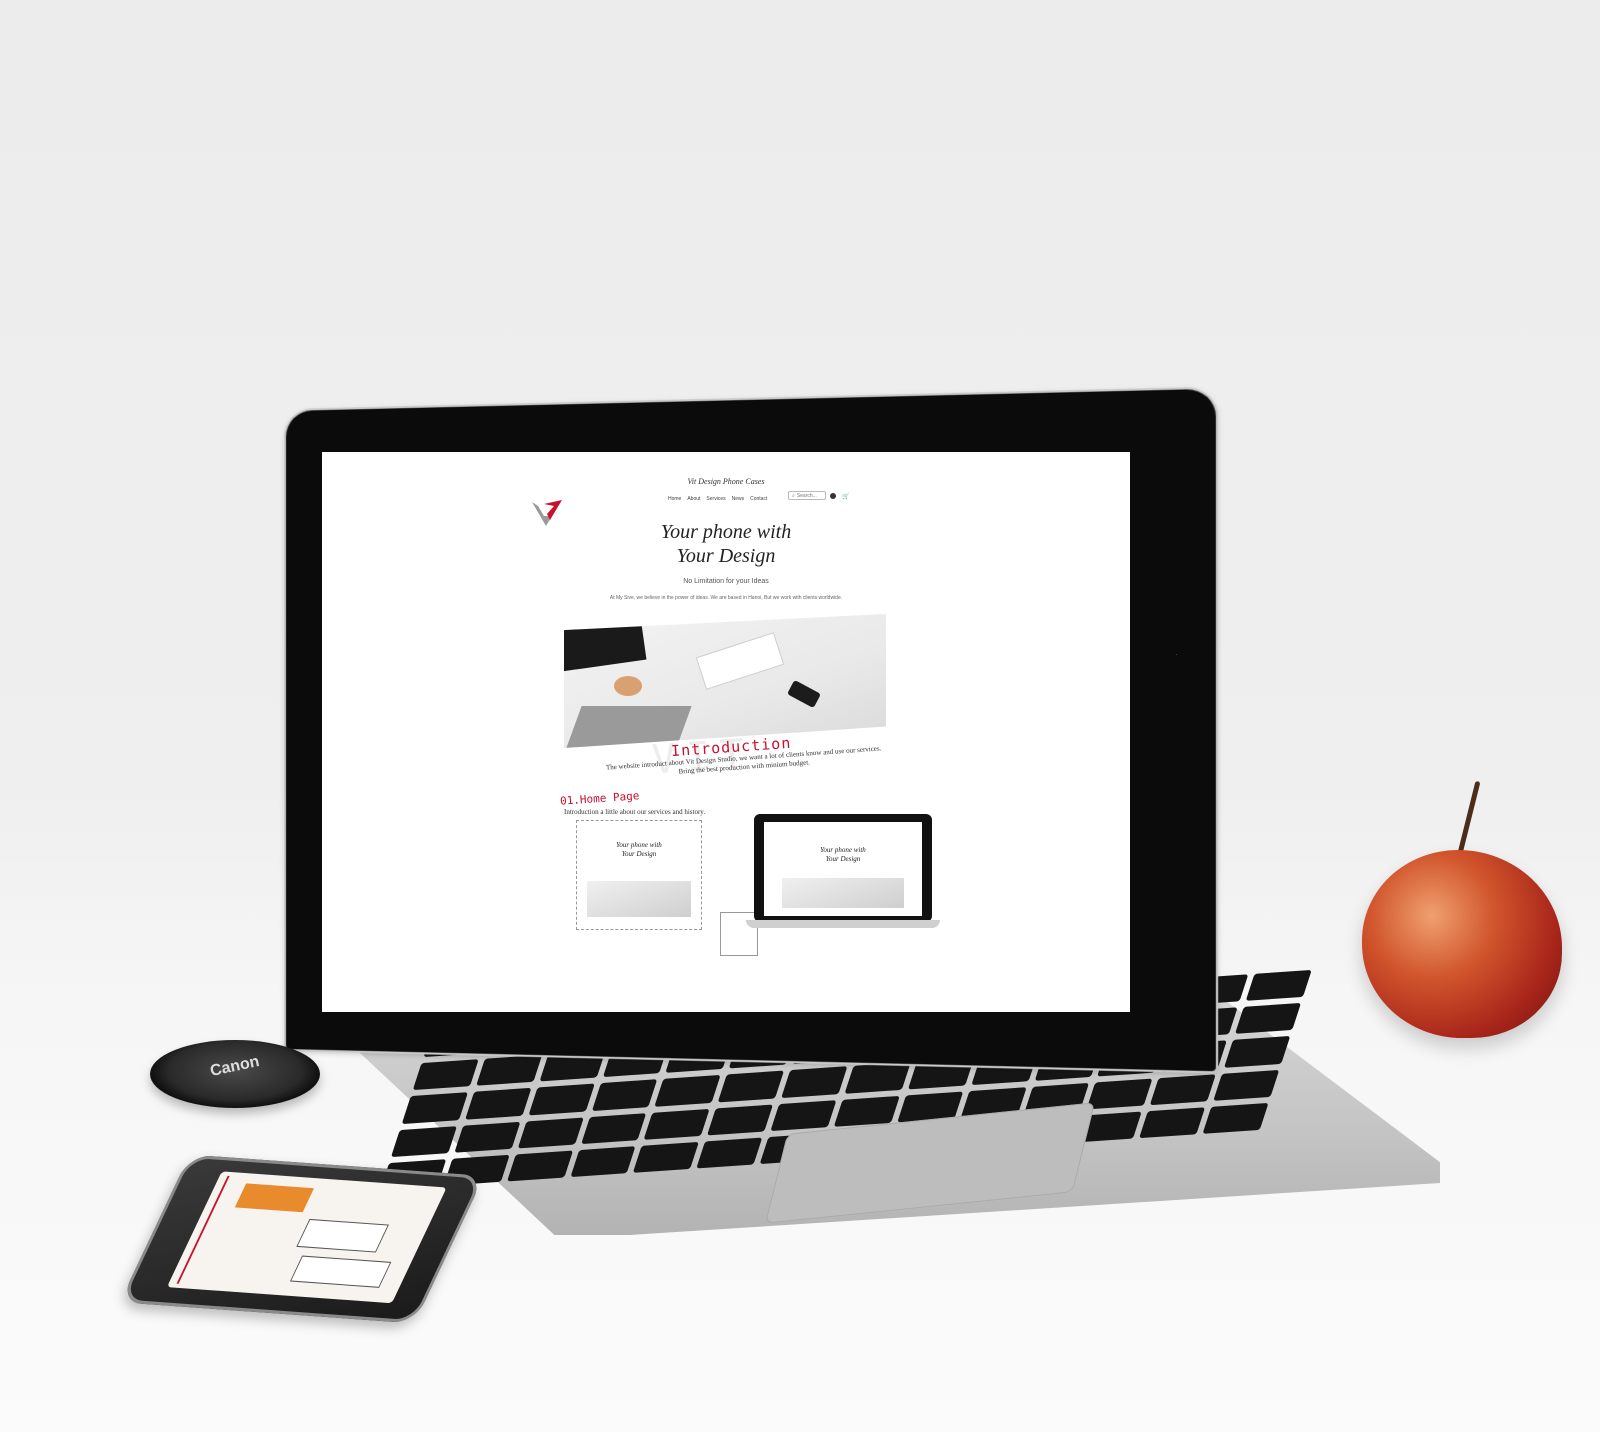 The height and width of the screenshot is (1432, 1600). What do you see at coordinates (739, 934) in the screenshot?
I see `mini-frame` at bounding box center [739, 934].